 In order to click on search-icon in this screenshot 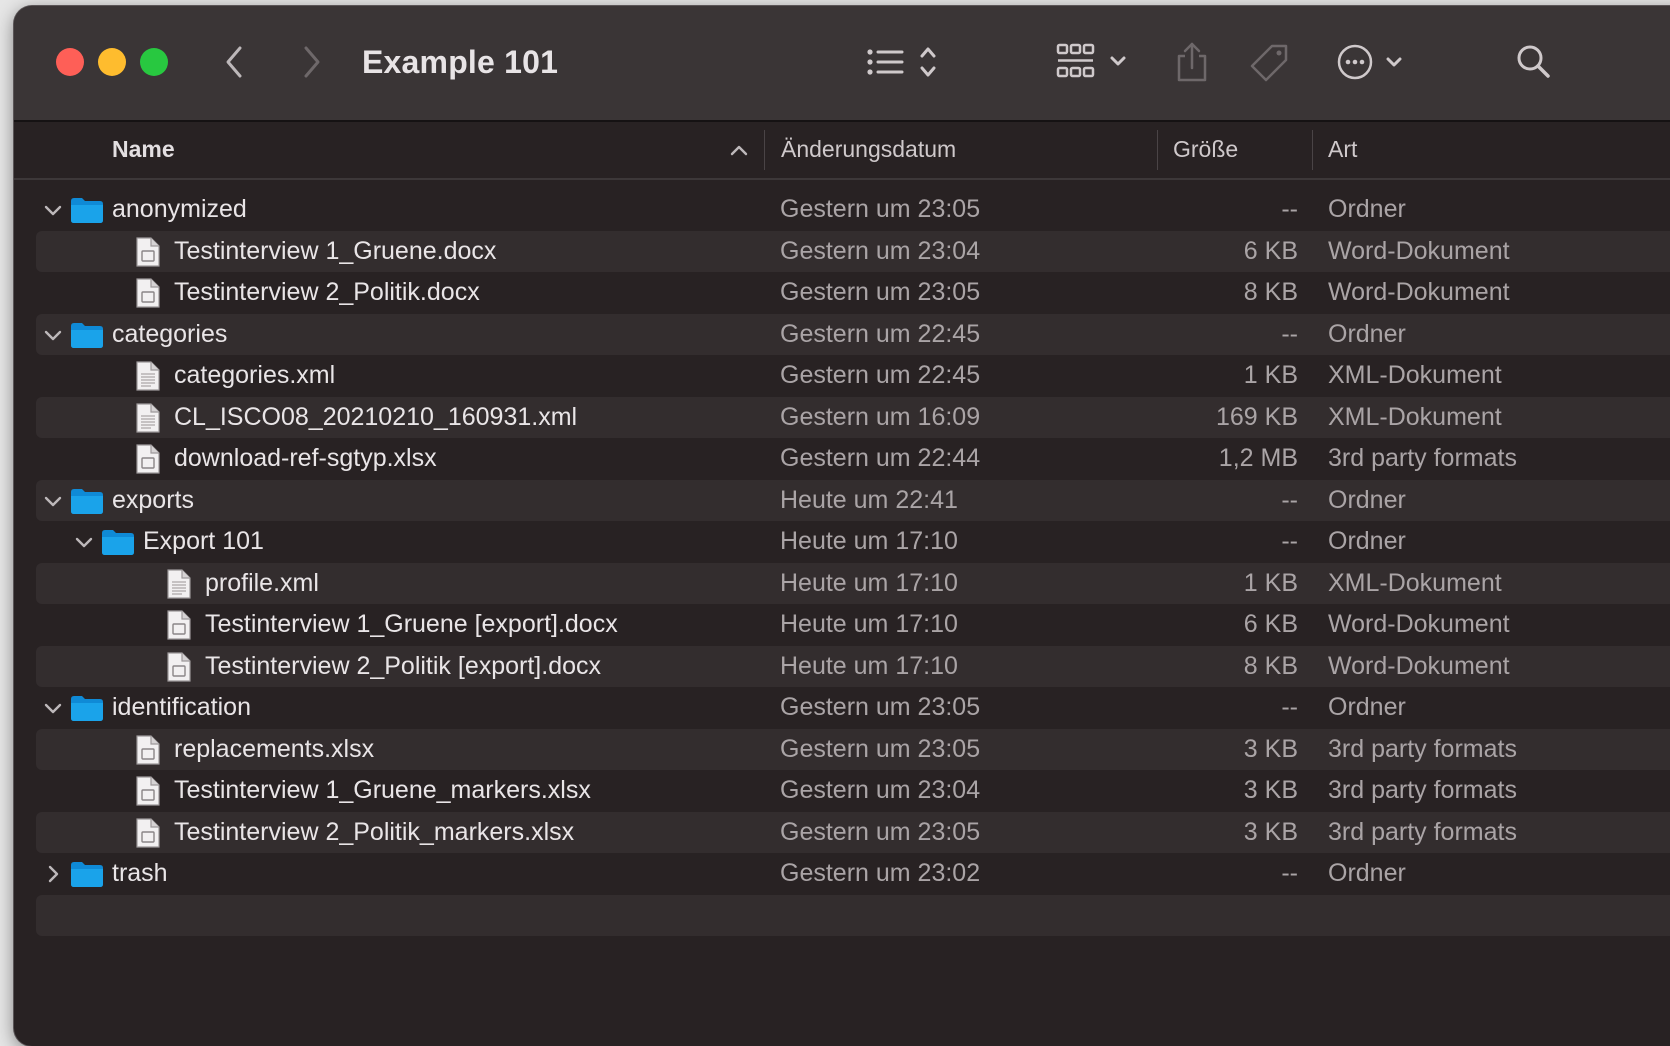, I will do `click(1533, 61)`.